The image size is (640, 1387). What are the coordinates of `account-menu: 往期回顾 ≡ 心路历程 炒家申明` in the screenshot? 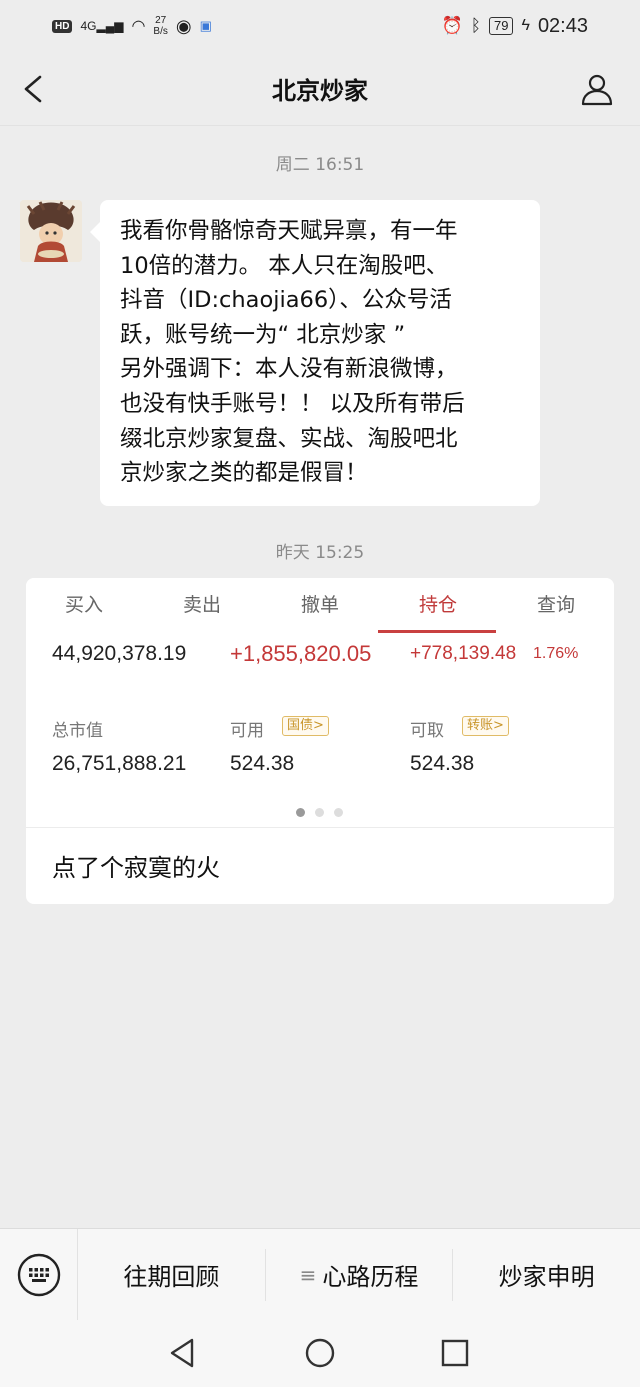 It's located at (320, 1274).